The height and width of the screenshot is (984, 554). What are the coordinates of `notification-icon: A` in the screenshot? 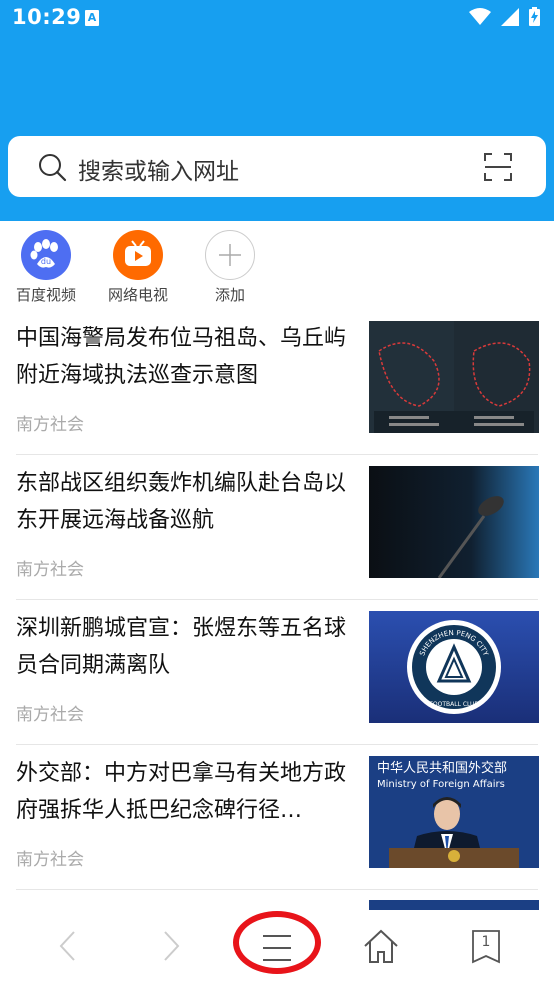 It's located at (92, 18).